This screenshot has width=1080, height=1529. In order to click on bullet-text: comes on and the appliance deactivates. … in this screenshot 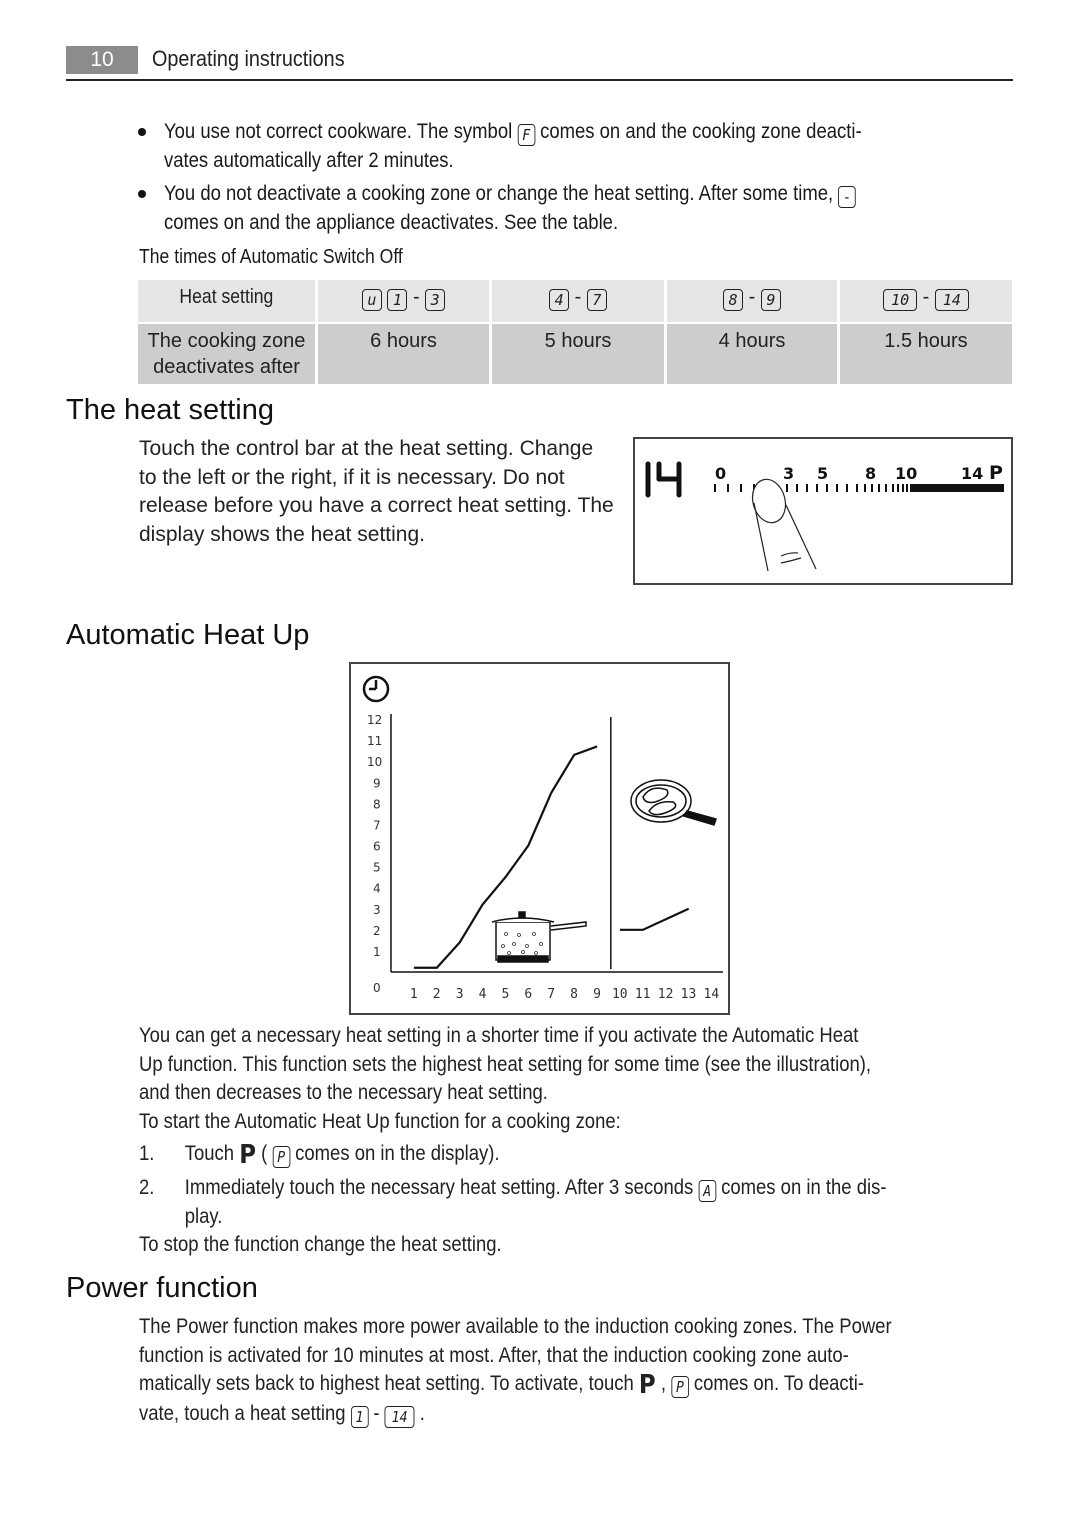, I will do `click(391, 222)`.